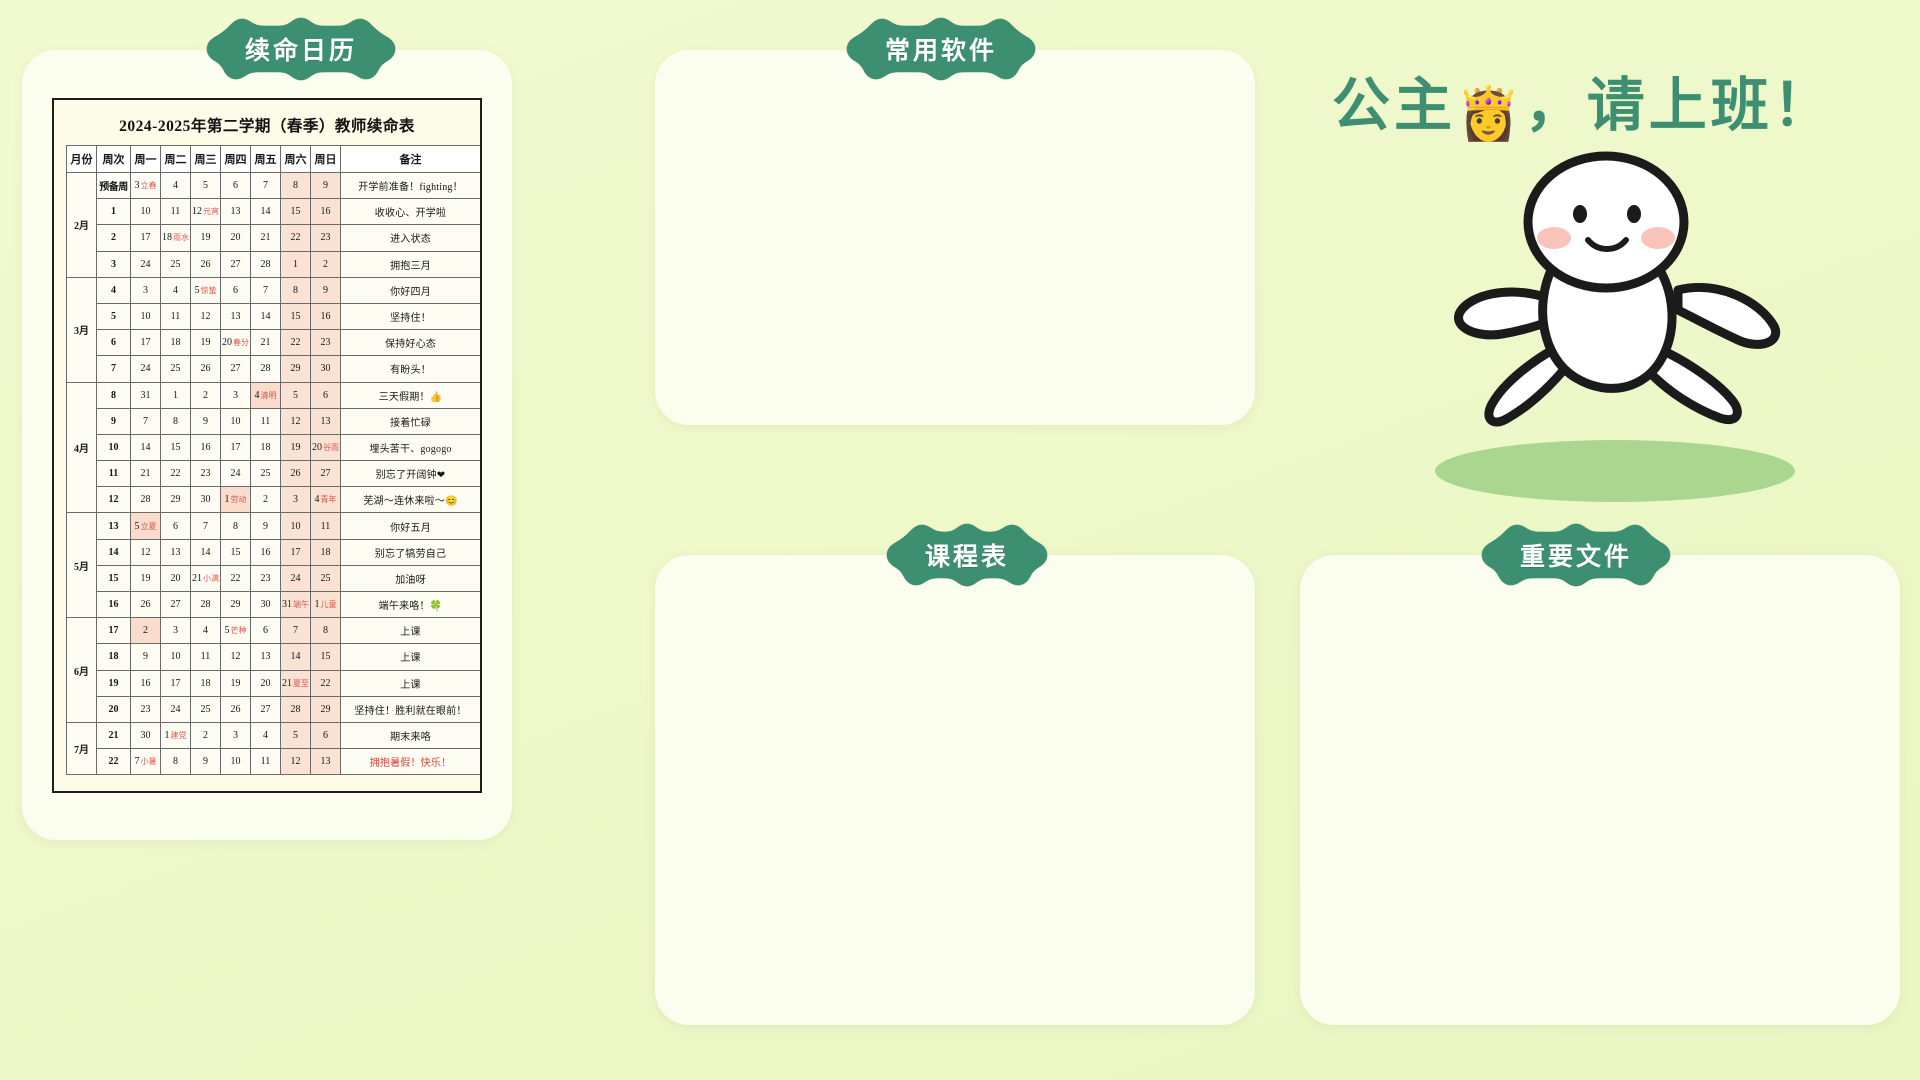 This screenshot has height=1080, width=1920. Describe the element at coordinates (955, 790) in the screenshot. I see `schedule-panel` at that location.